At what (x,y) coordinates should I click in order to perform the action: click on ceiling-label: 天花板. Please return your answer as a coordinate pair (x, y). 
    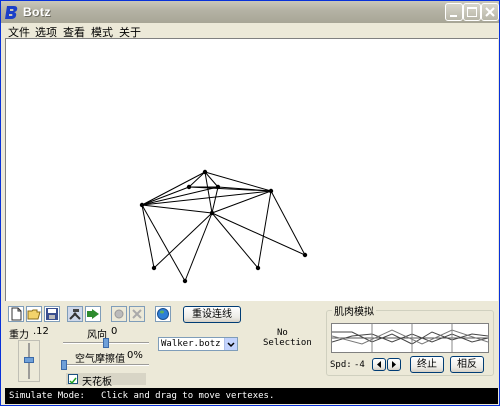
    Looking at the image, I should click on (97, 382).